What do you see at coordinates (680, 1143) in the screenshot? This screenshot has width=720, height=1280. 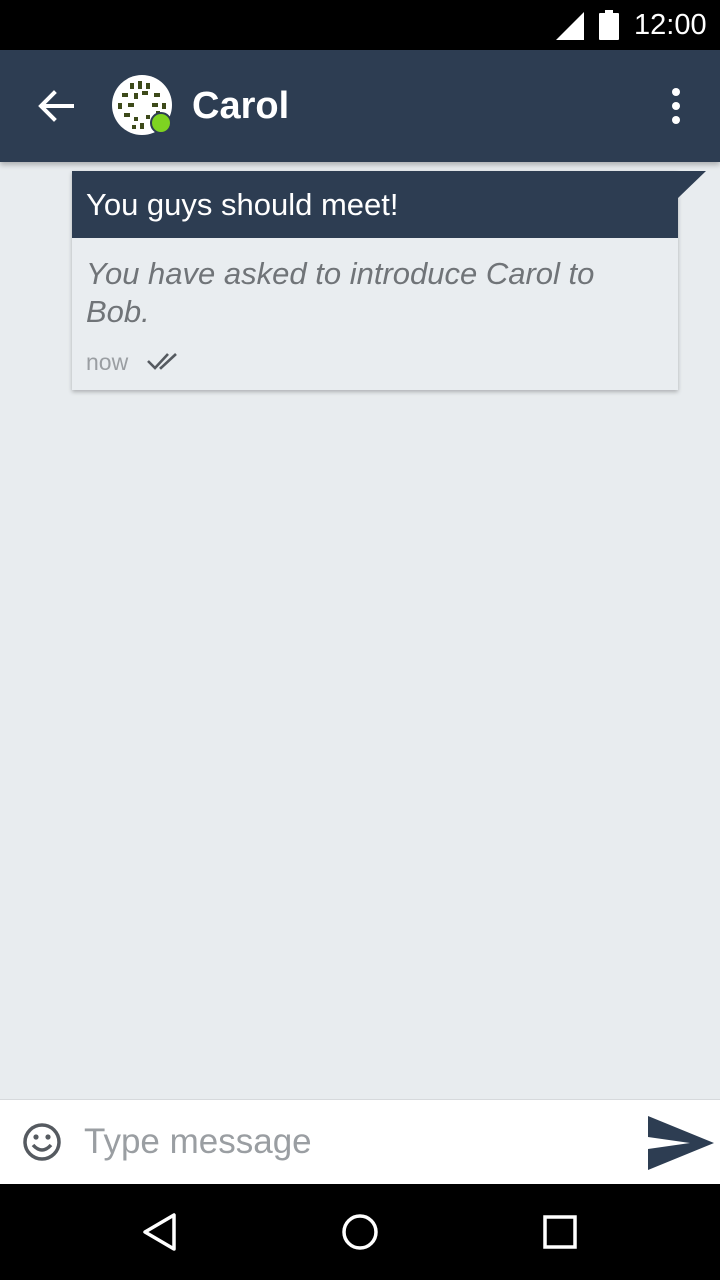 I see `send-icon` at bounding box center [680, 1143].